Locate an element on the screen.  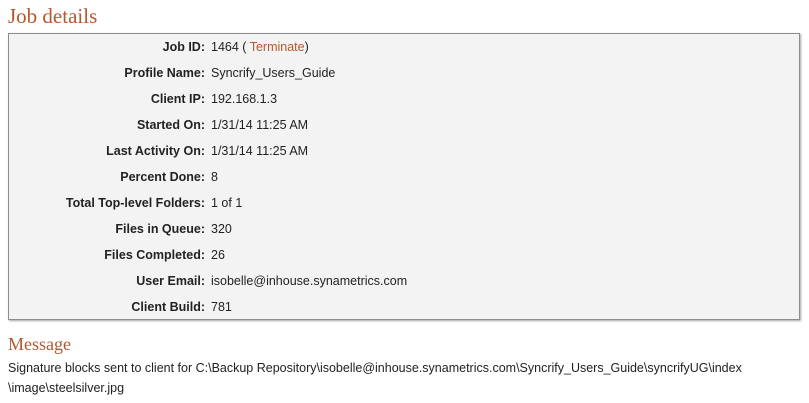
message-line: \image\steelsilver.jpg is located at coordinates (66, 388).